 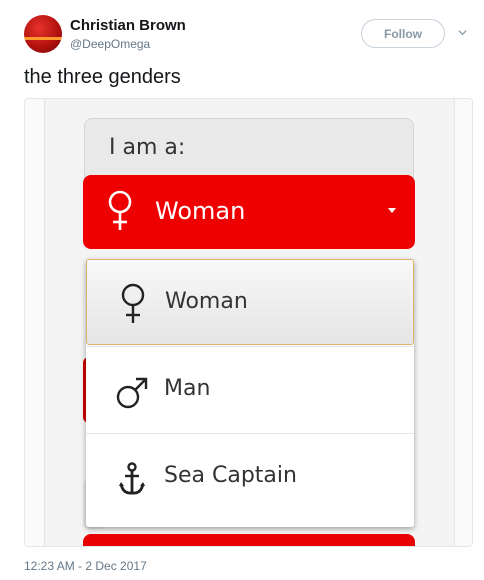 I want to click on anchor-icon, so click(x=132, y=478).